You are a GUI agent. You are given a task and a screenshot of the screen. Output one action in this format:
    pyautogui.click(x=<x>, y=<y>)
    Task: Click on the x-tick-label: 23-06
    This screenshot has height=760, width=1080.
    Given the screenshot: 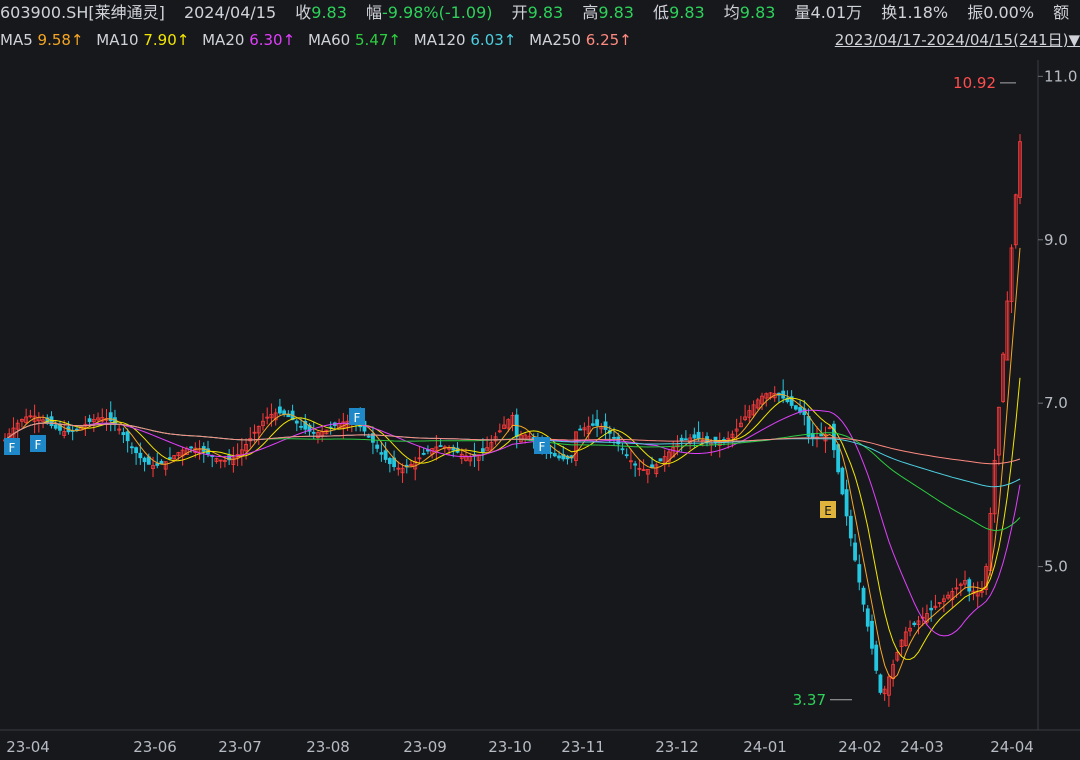 What is the action you would take?
    pyautogui.click(x=155, y=747)
    